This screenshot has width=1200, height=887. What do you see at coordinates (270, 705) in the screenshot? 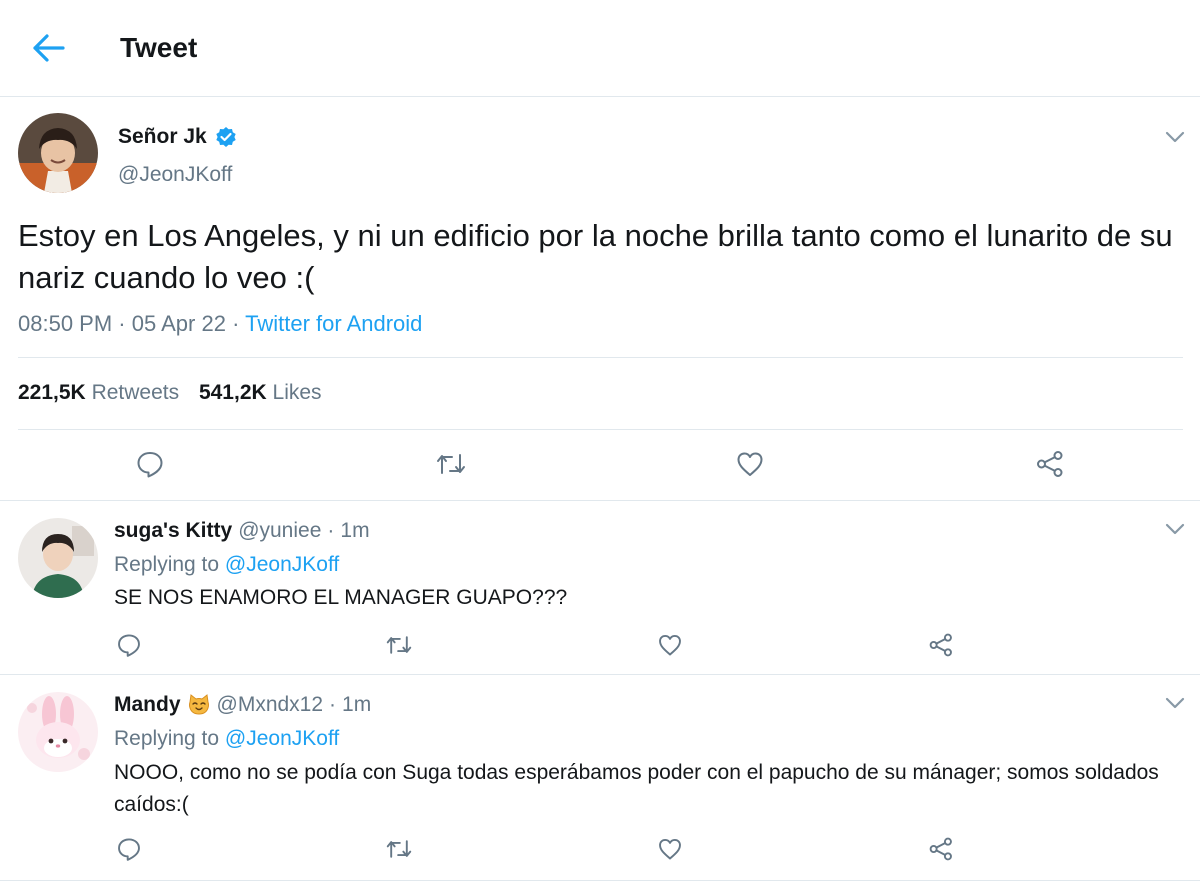
I see `reply-author-handle: @Mxndx12` at bounding box center [270, 705].